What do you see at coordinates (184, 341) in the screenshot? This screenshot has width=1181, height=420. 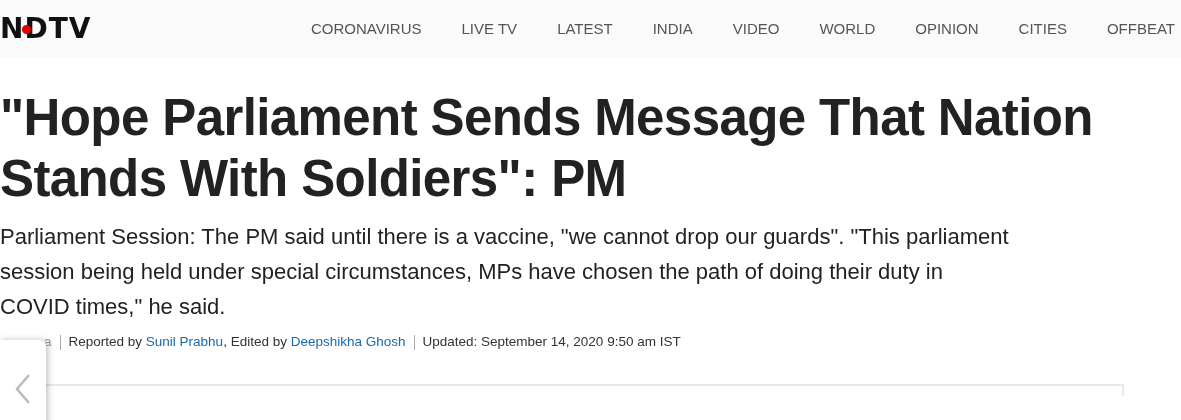 I see `author-link: Sunil Prabhu` at bounding box center [184, 341].